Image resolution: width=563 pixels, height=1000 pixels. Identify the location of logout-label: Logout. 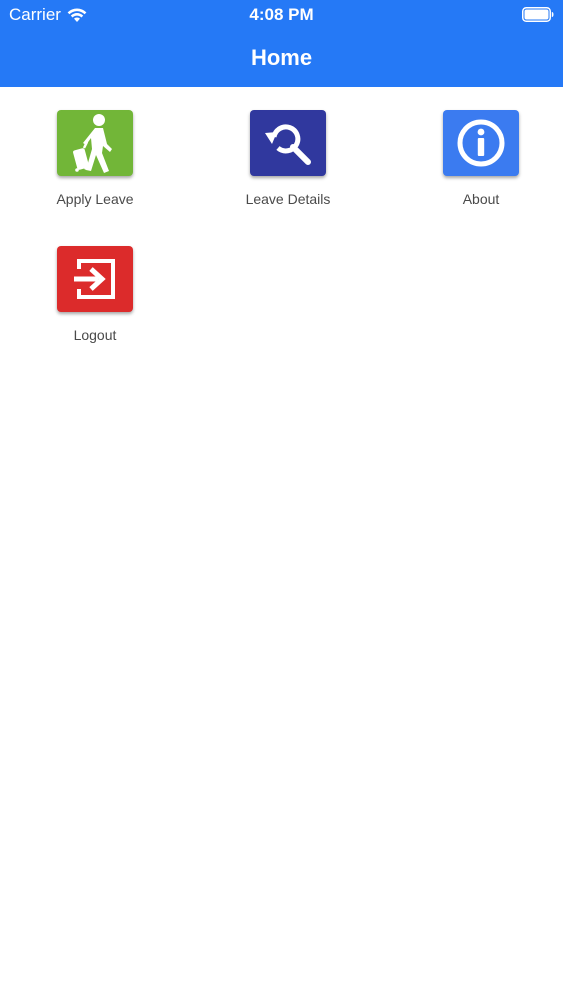
(95, 335).